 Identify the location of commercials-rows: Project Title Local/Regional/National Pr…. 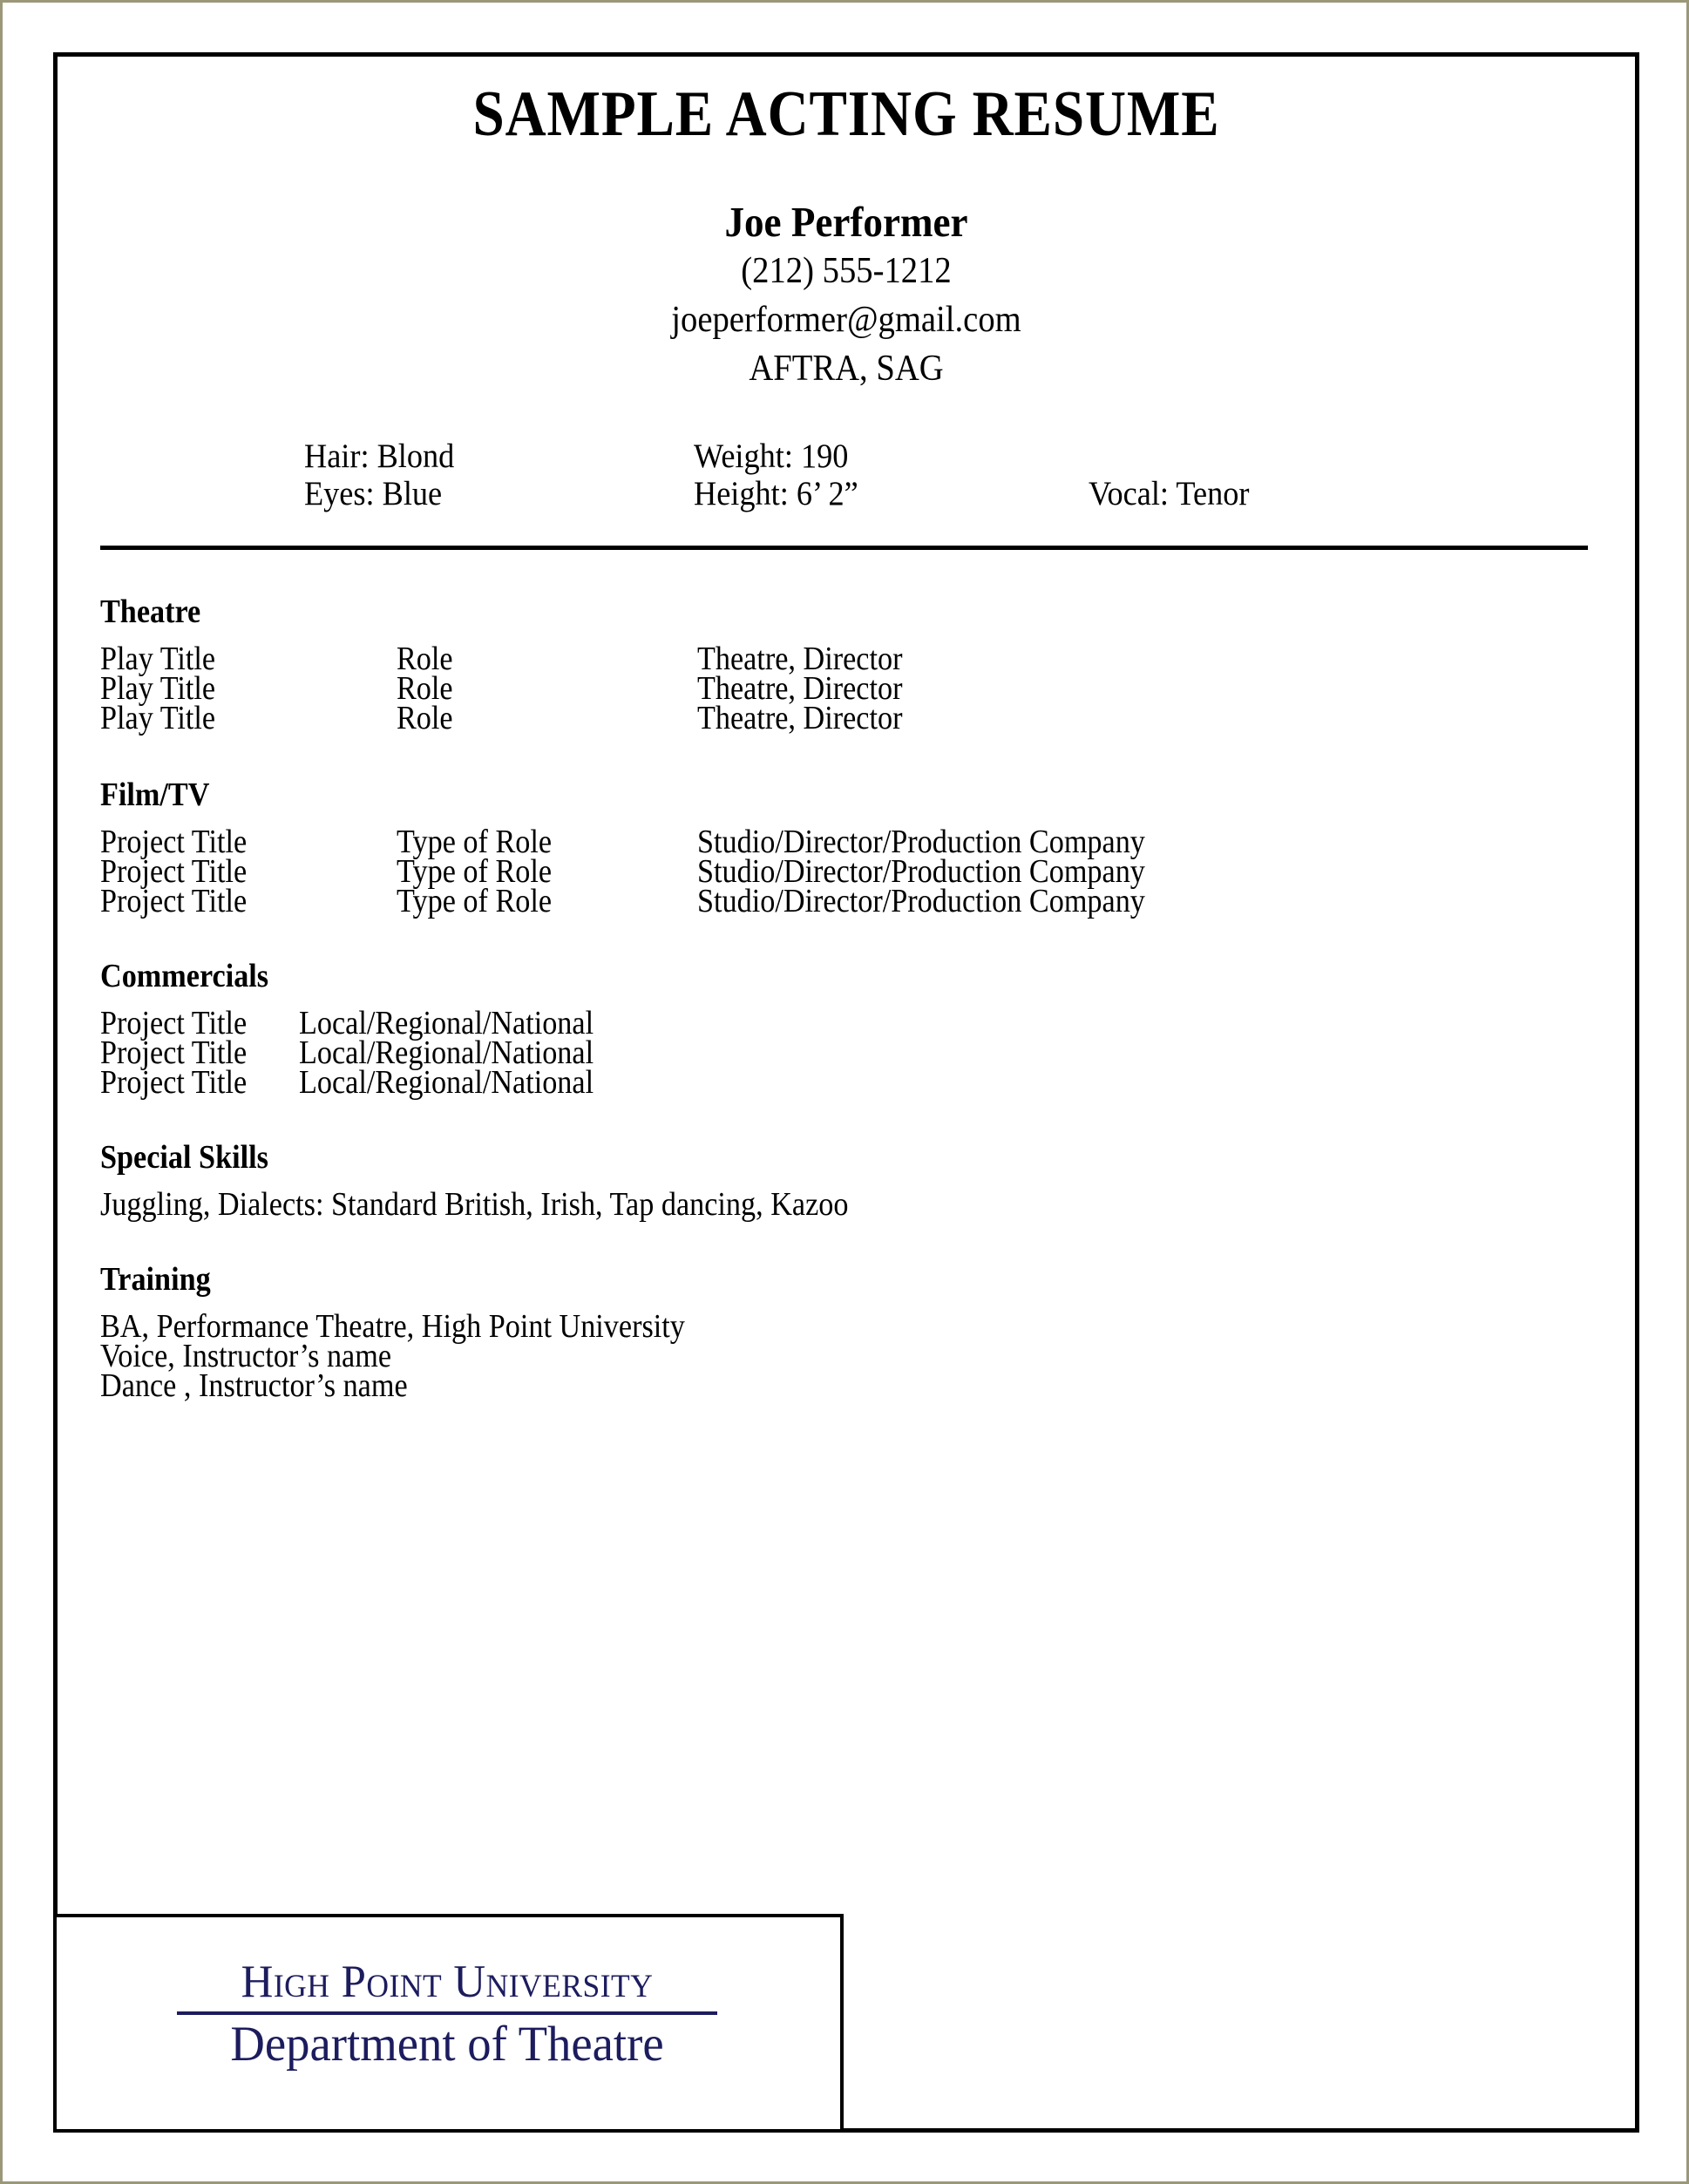
(869, 1052).